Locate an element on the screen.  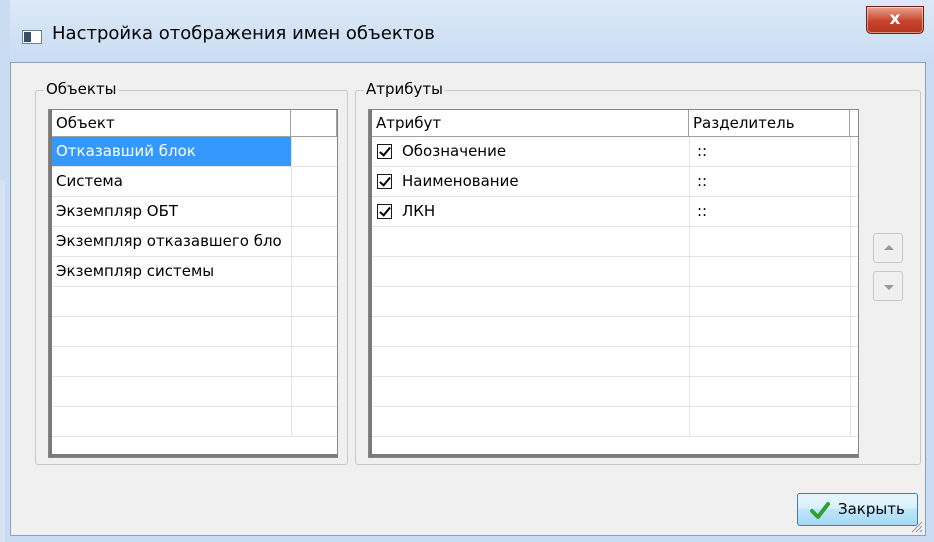
attribute-label: Обозначение is located at coordinates (454, 151).